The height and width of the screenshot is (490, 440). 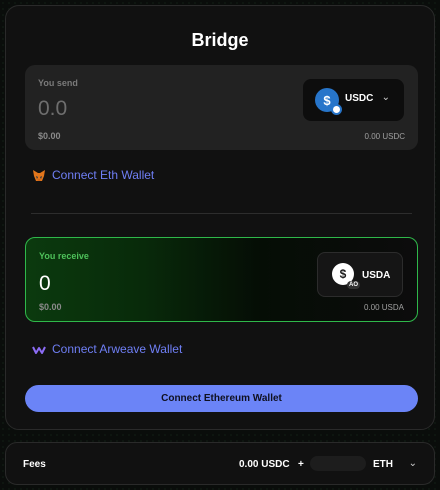 What do you see at coordinates (39, 175) in the screenshot?
I see `metamask-fox-icon` at bounding box center [39, 175].